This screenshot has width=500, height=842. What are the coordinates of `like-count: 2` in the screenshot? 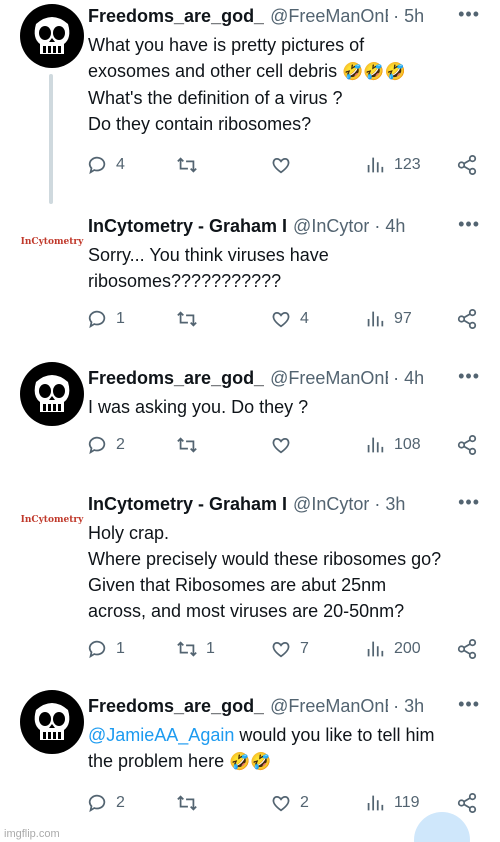 It's located at (304, 802).